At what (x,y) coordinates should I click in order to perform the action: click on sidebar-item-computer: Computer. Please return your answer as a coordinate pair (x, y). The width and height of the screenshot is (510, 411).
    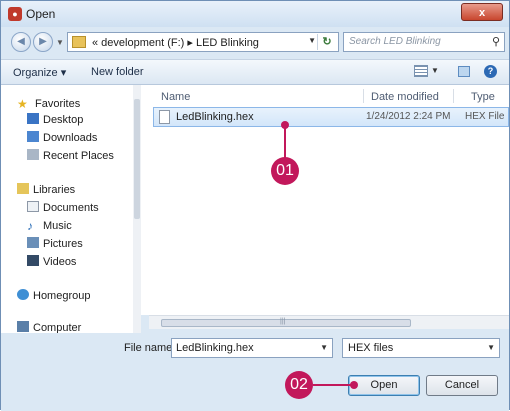
    Looking at the image, I should click on (49, 327).